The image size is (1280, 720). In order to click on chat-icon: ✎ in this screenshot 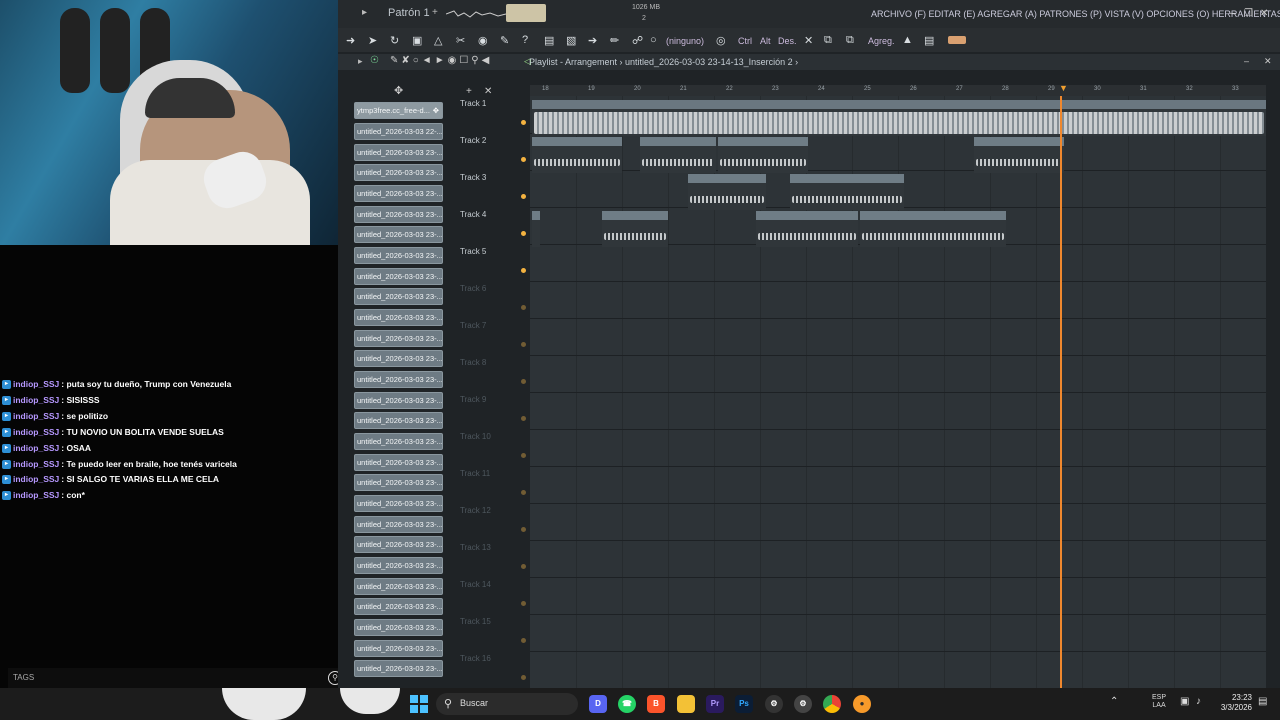, I will do `click(504, 40)`.